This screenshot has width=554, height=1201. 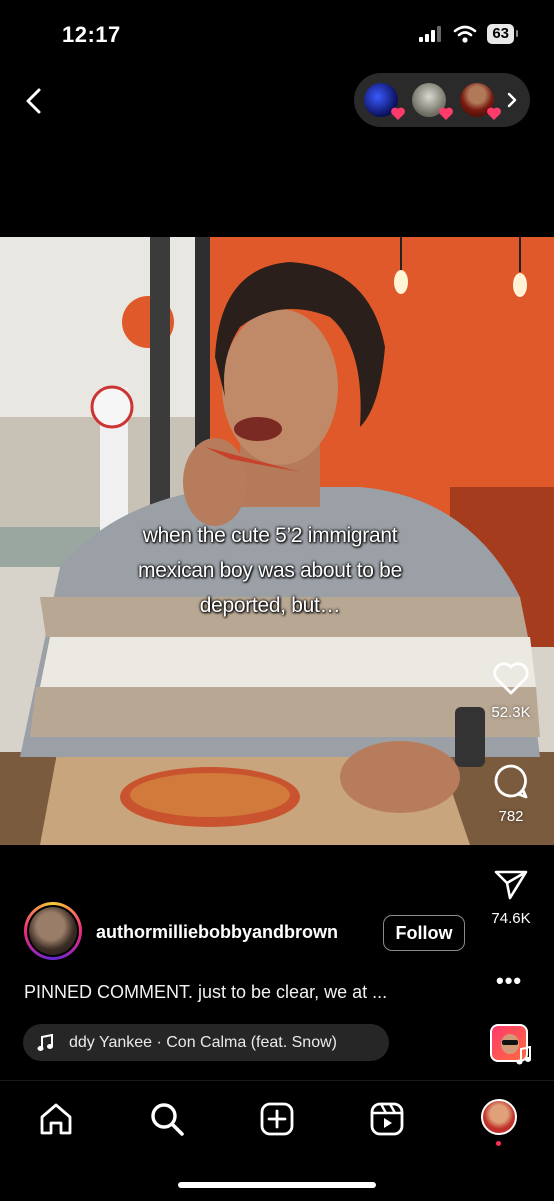 What do you see at coordinates (424, 933) in the screenshot?
I see `follow-button: Follow` at bounding box center [424, 933].